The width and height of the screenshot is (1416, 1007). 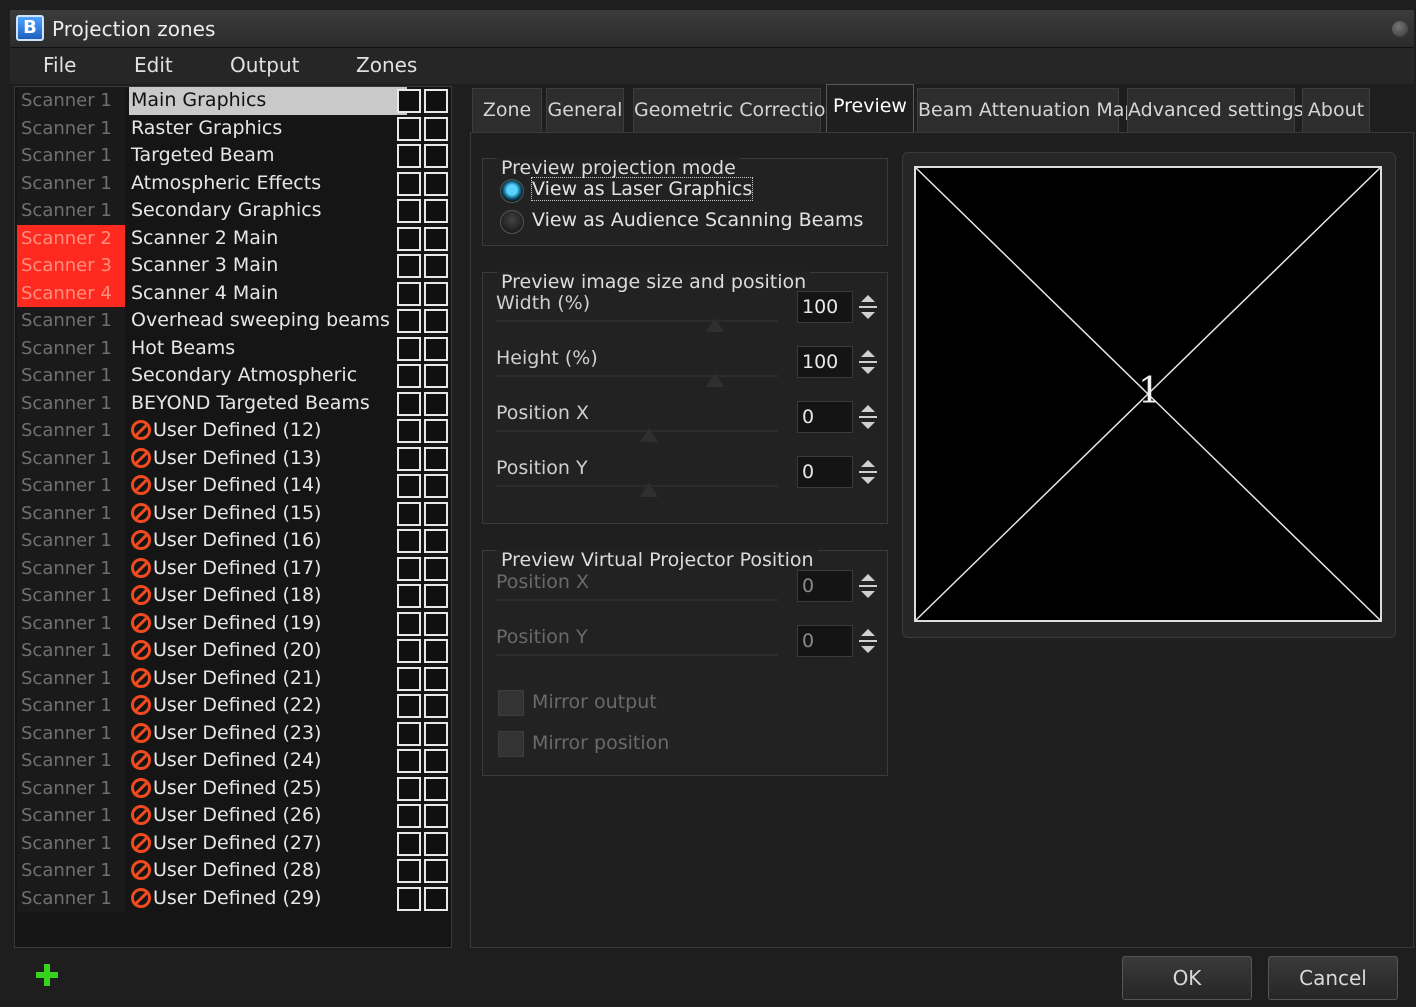 What do you see at coordinates (649, 490) in the screenshot?
I see `position-y-slider-thumb` at bounding box center [649, 490].